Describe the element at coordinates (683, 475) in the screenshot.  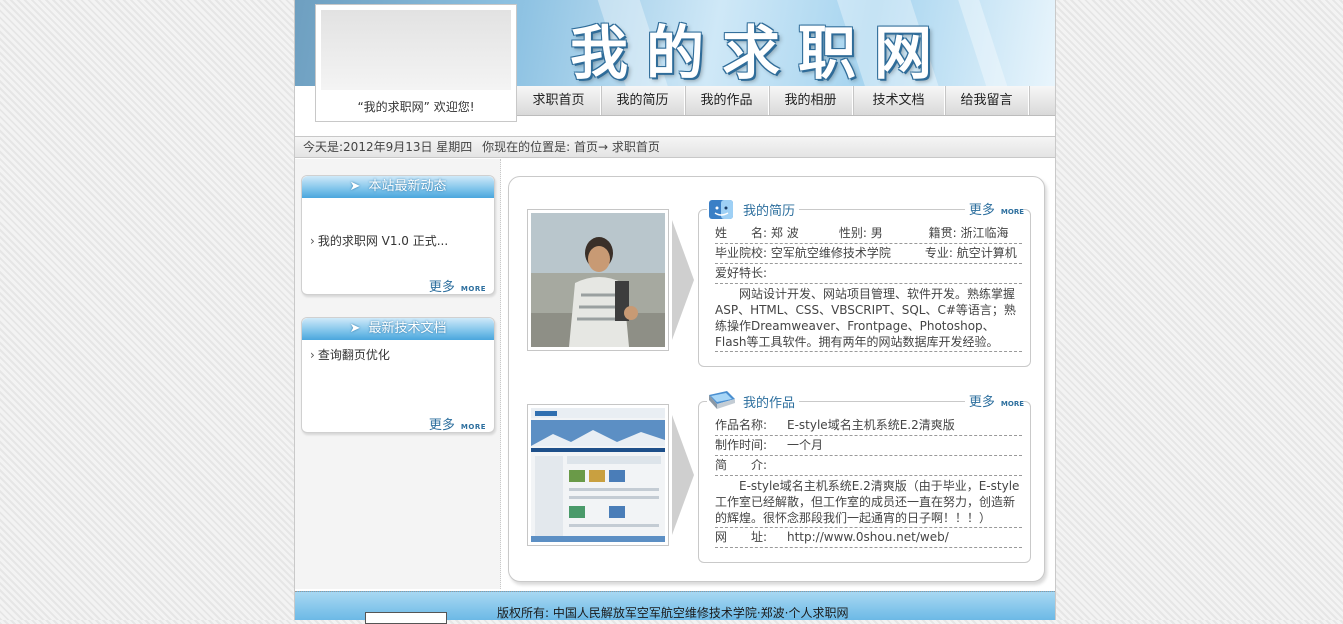
I see `work-wedge` at that location.